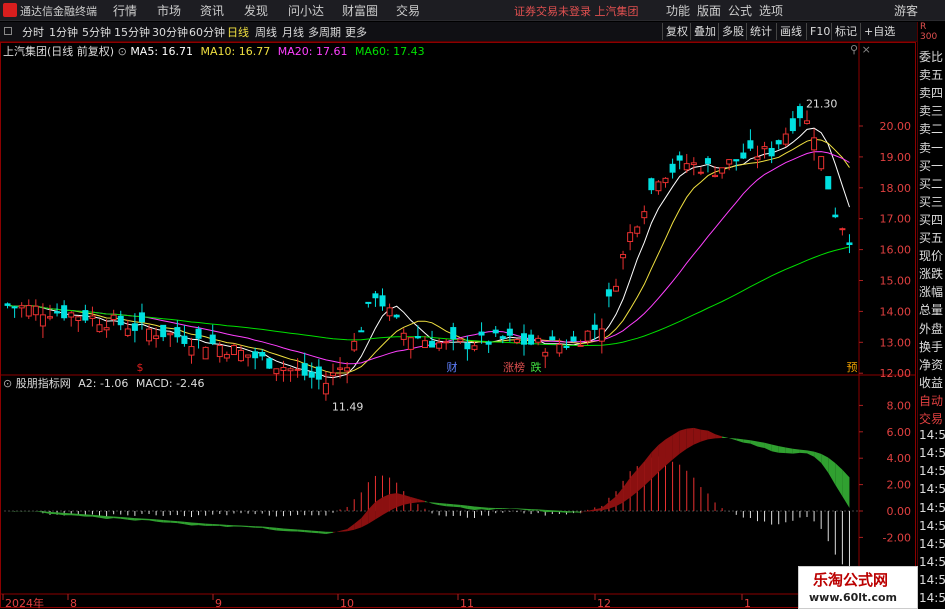  What do you see at coordinates (931, 183) in the screenshot?
I see `quote-field-label: 买二` at bounding box center [931, 183].